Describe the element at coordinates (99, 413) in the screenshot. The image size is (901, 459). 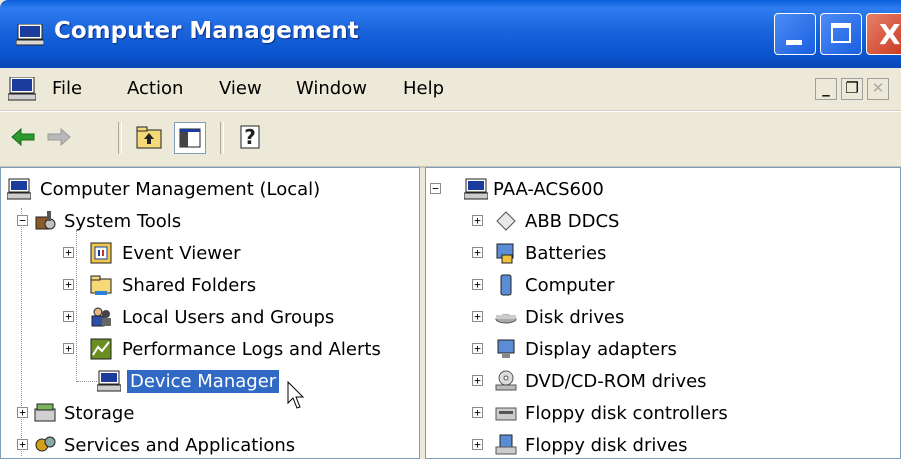
I see `tree-node-label: Storage` at that location.